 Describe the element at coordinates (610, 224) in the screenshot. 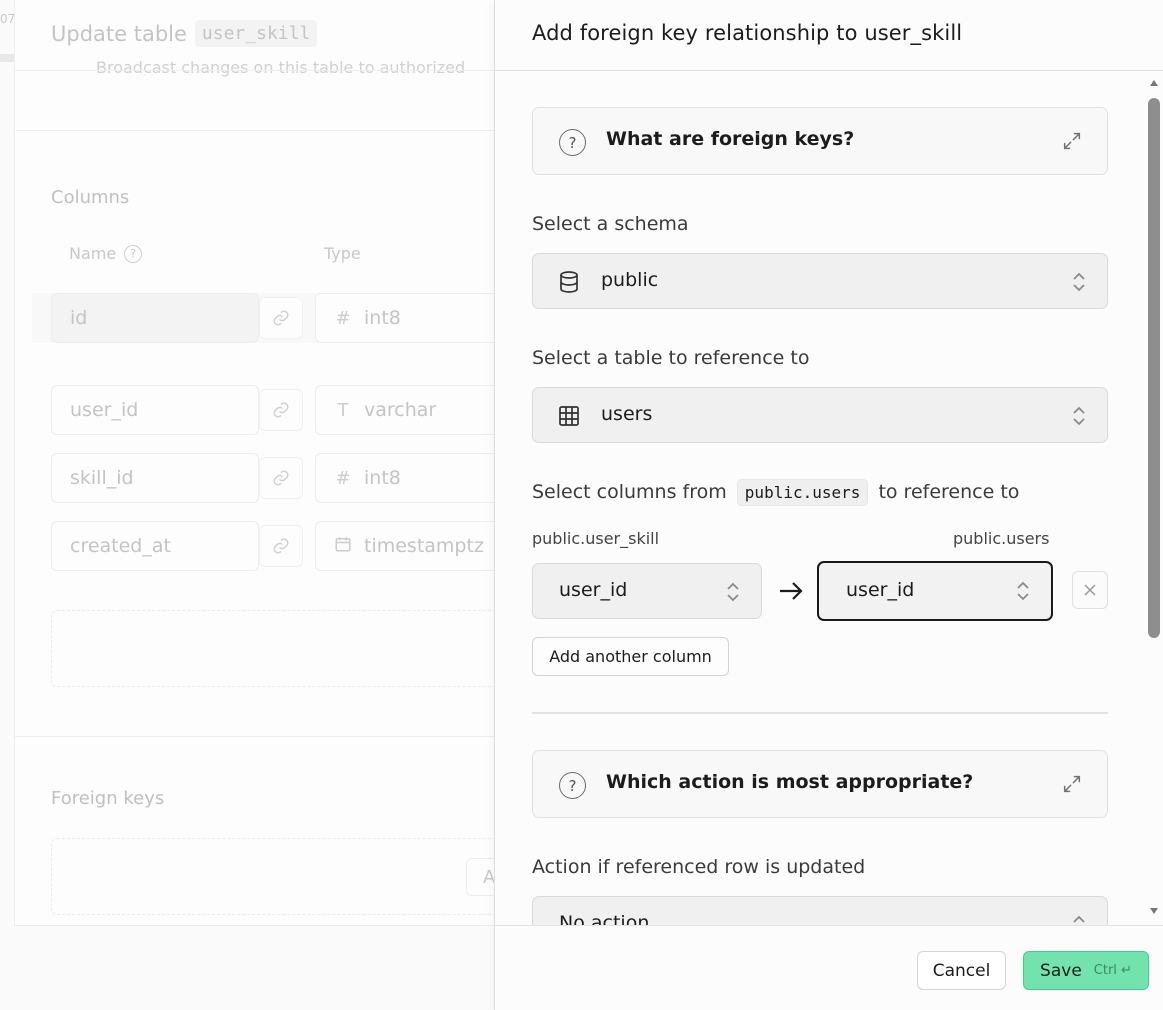

I see `schema-label: Select a schema` at that location.